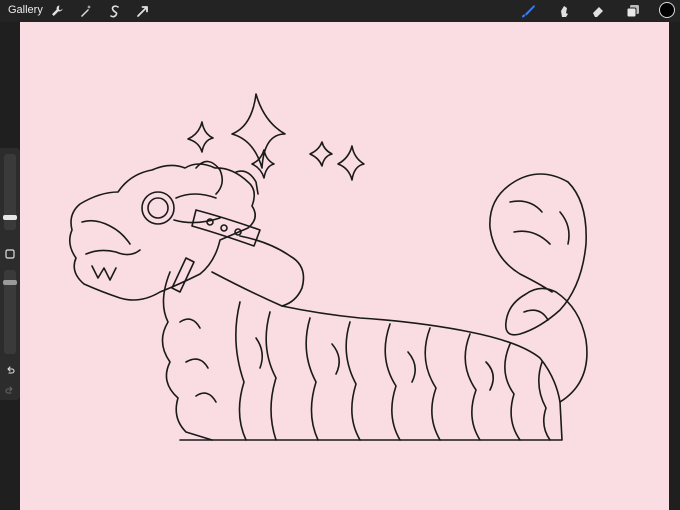 Image resolution: width=680 pixels, height=510 pixels. Describe the element at coordinates (598, 11) in the screenshot. I see `eraser-icon` at that location.